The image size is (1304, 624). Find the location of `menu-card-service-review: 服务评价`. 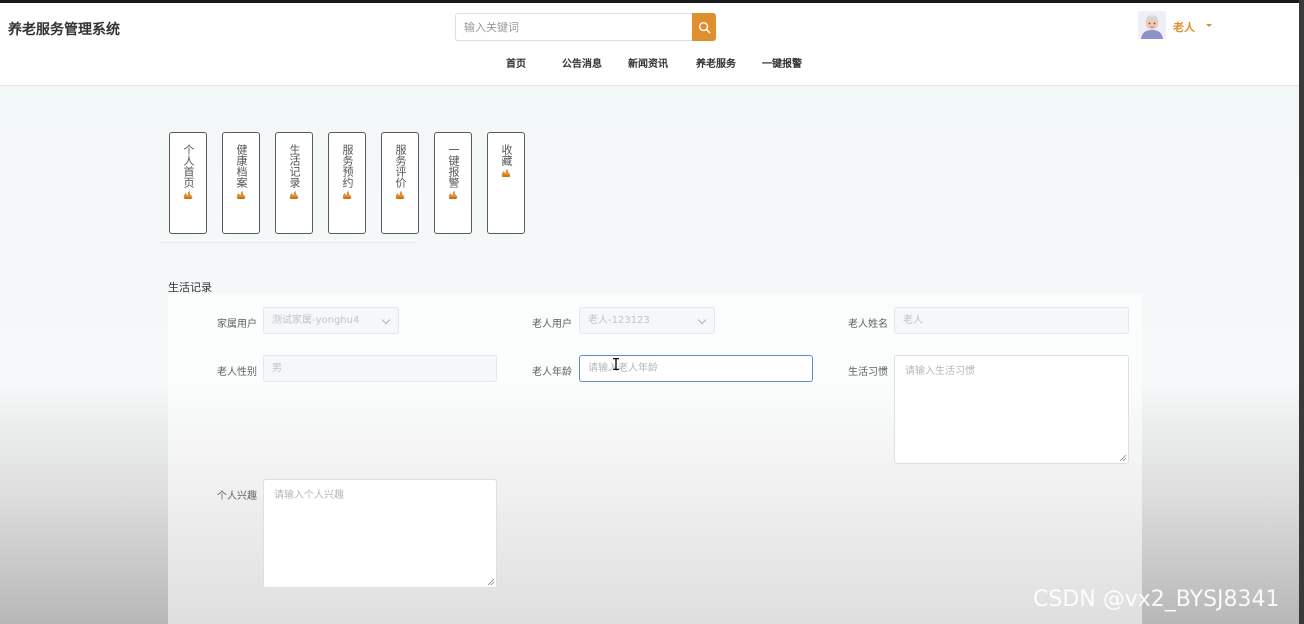

menu-card-service-review: 服务评价 is located at coordinates (400, 183).